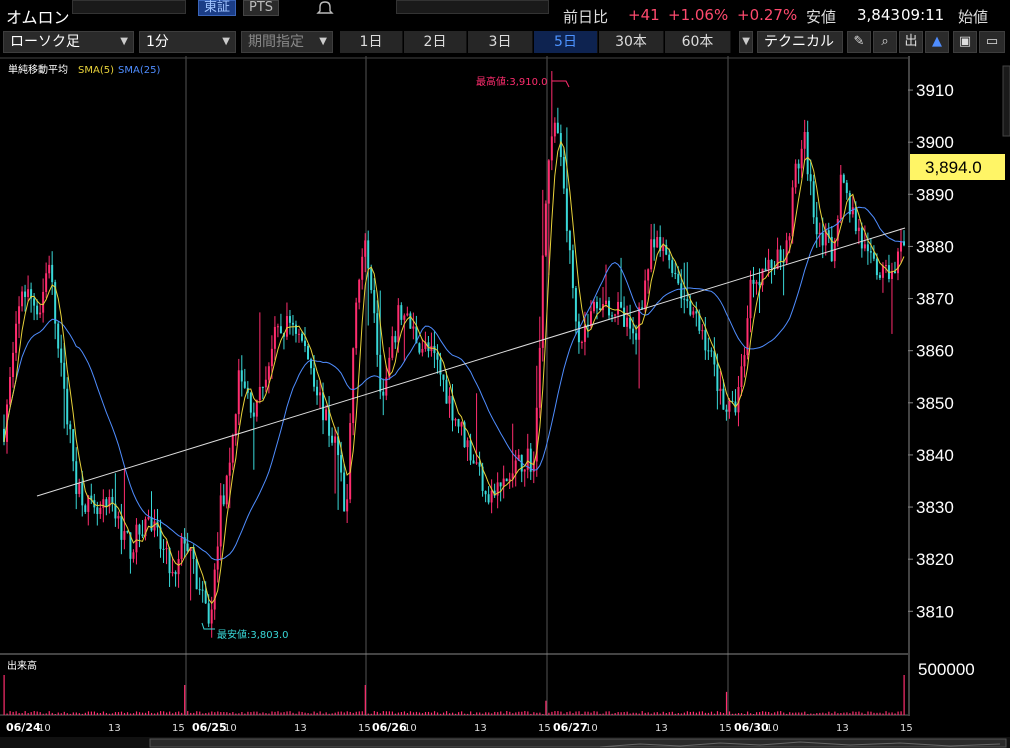 This screenshot has height=748, width=1010. What do you see at coordinates (698, 42) in the screenshot?
I see `range-60: 60本` at bounding box center [698, 42].